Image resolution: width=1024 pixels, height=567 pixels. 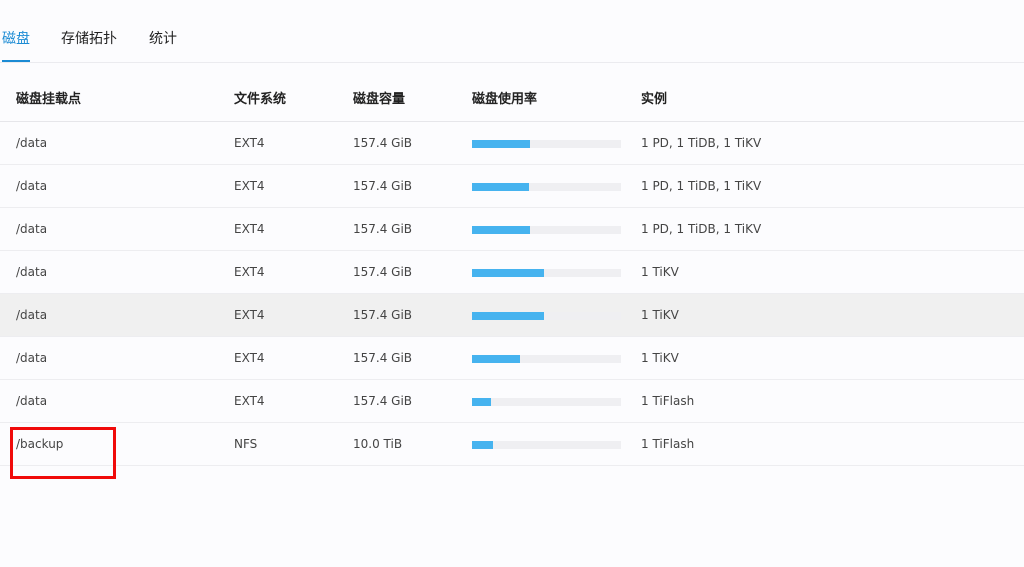 I want to click on active-tab-indicator, so click(x=16, y=61).